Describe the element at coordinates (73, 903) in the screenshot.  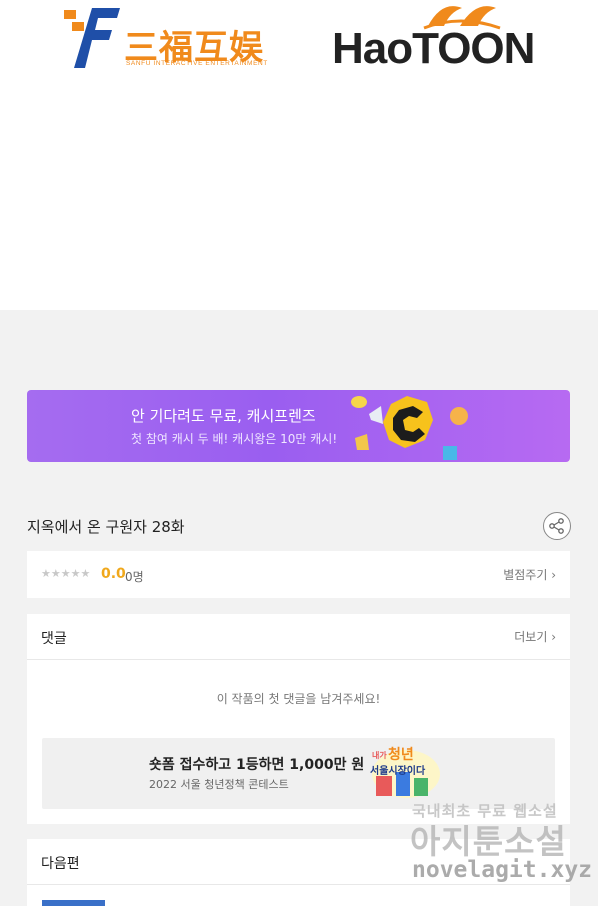
I see `next-episode-thumbnail` at that location.